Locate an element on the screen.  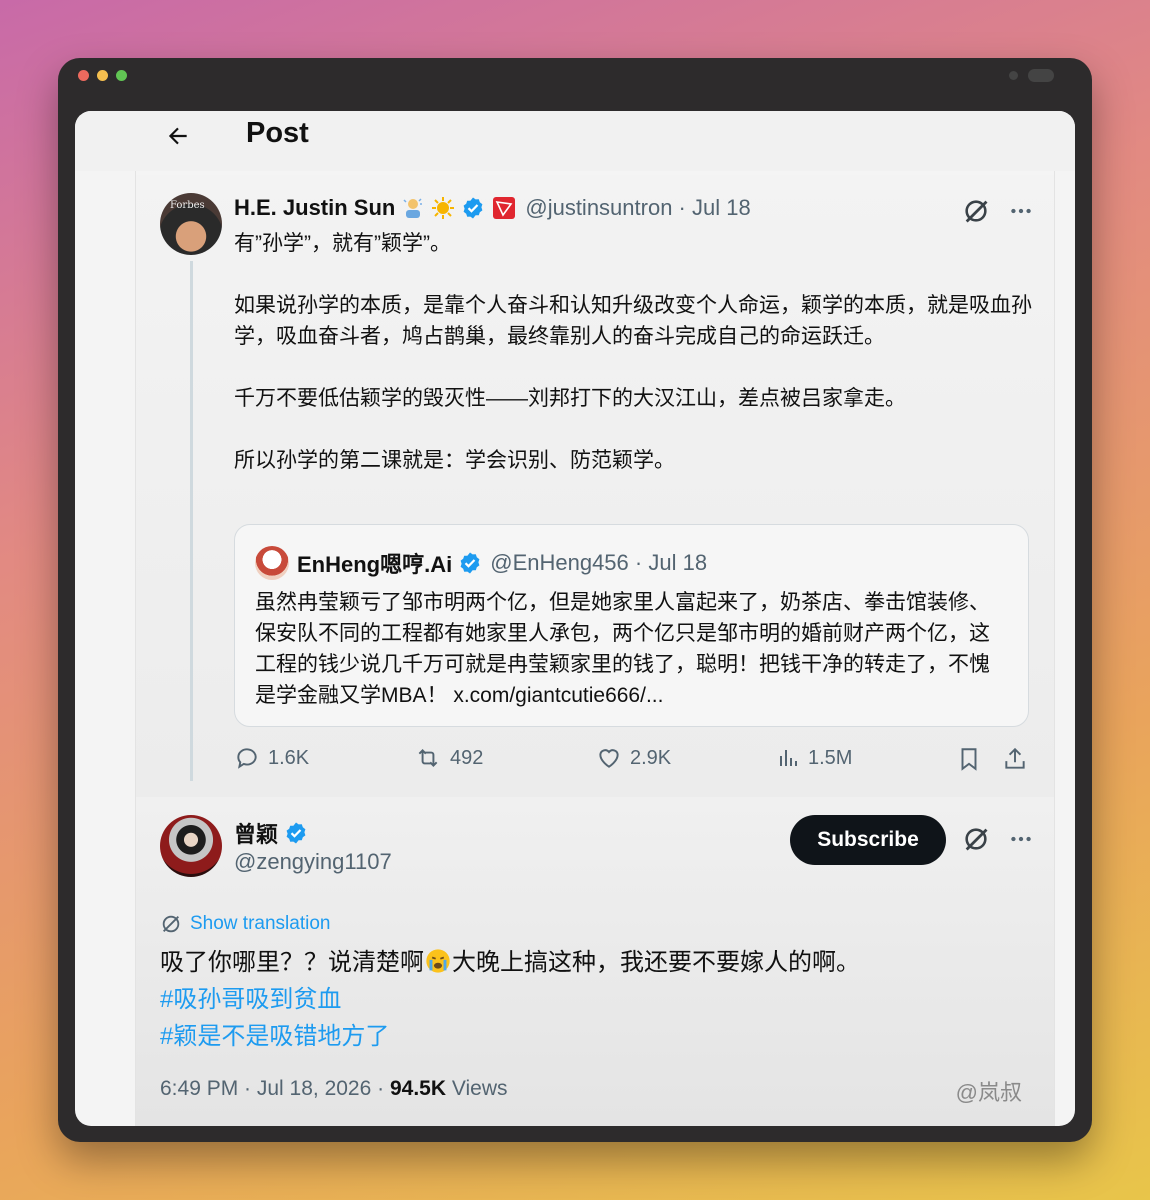
sun-emoji-icon is located at coordinates (443, 208).